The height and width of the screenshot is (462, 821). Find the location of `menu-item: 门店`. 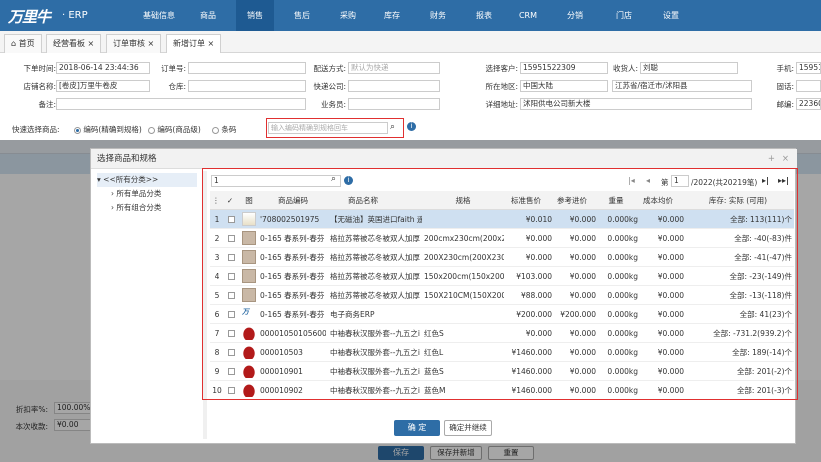

menu-item: 门店 is located at coordinates (624, 15).